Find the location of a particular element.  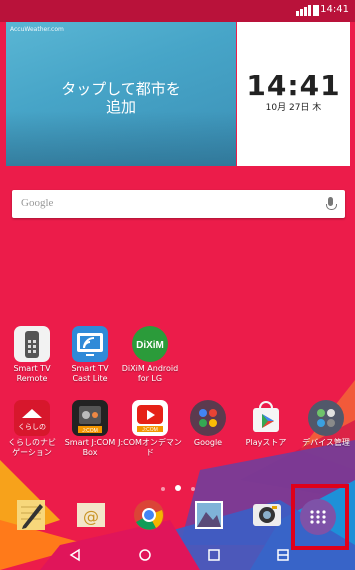

cast-icon is located at coordinates (90, 344).